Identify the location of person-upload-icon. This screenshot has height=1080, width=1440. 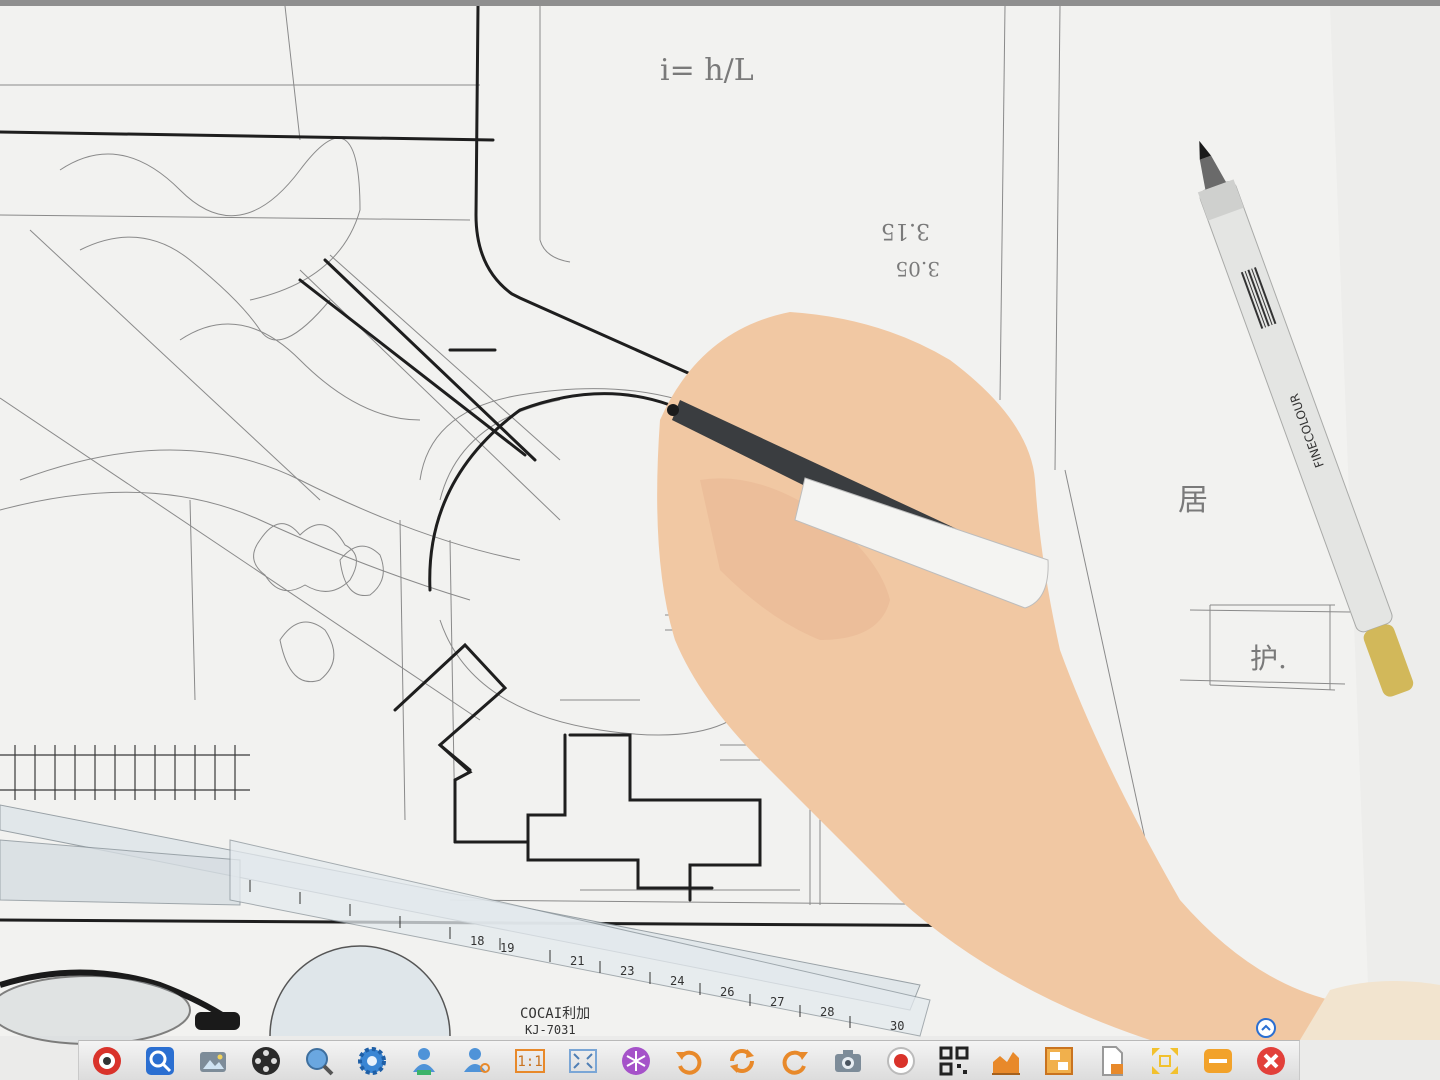
(424, 1061).